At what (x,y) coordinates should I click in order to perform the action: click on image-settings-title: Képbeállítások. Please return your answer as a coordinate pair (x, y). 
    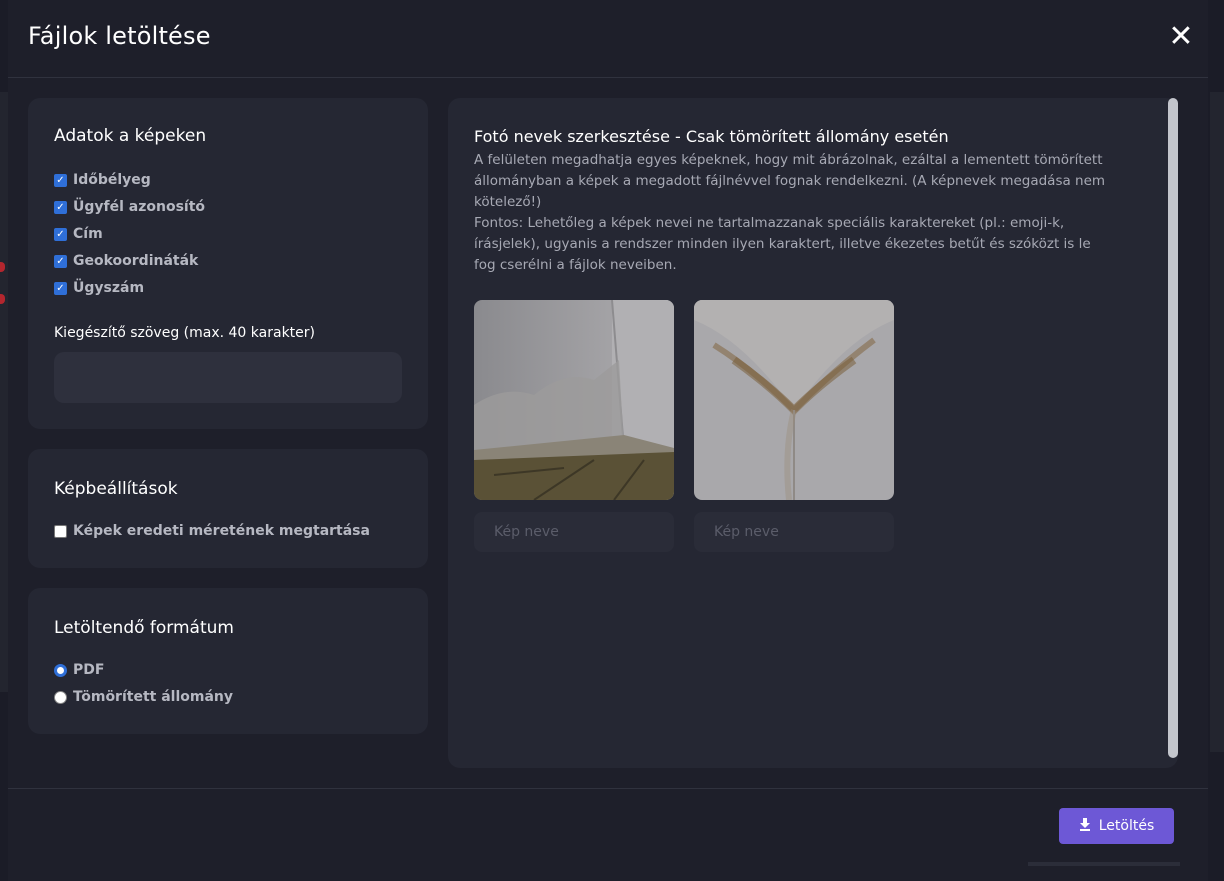
    Looking at the image, I should click on (116, 489).